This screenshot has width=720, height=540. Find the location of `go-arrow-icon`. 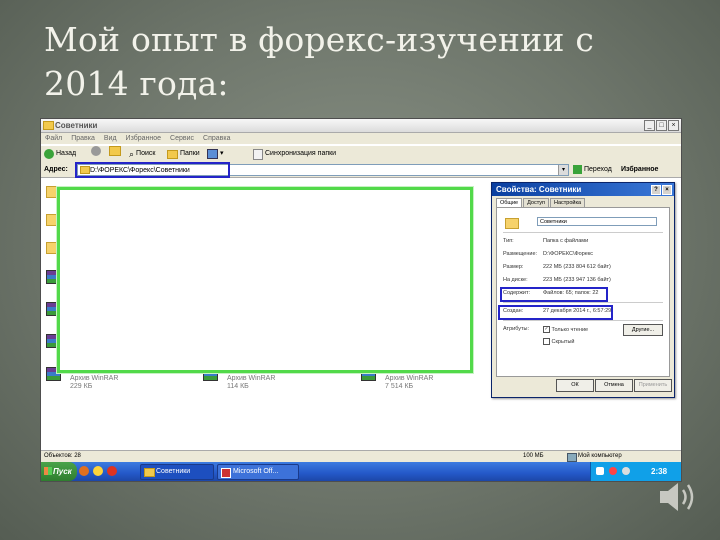

go-arrow-icon is located at coordinates (577, 169).